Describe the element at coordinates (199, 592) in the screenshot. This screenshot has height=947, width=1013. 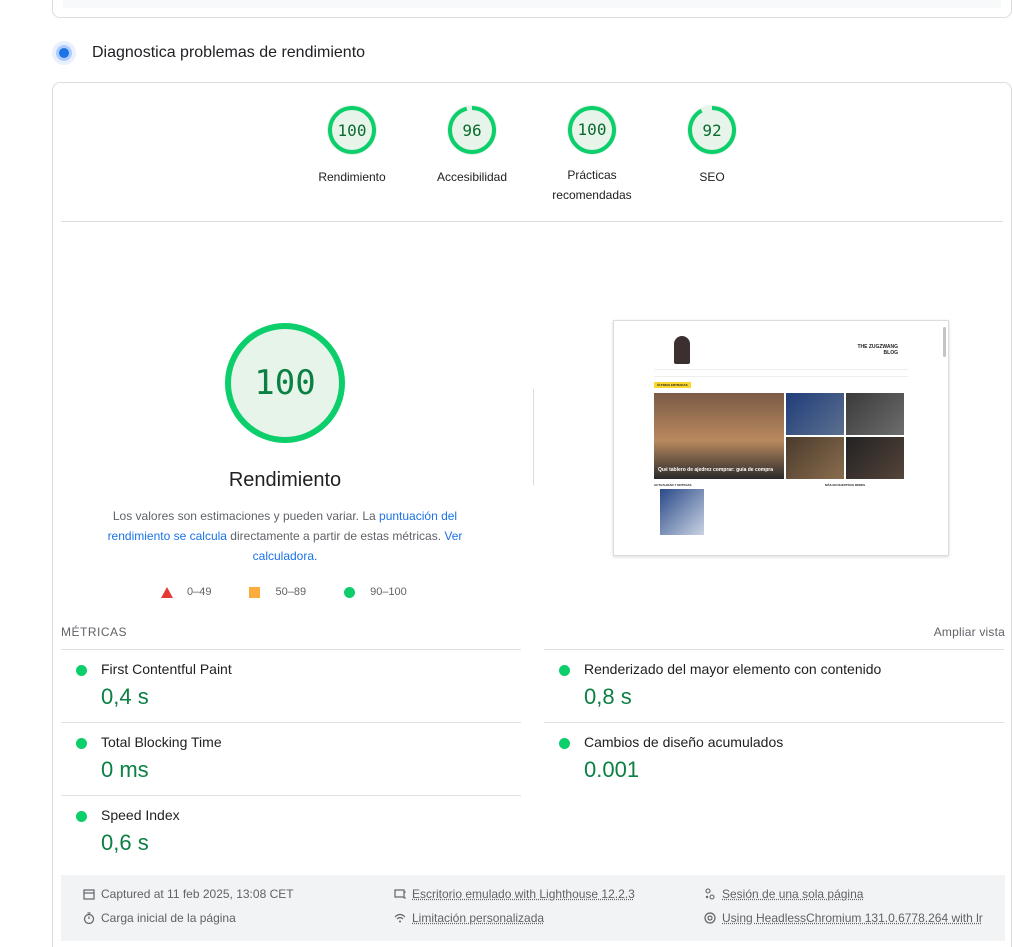
I see `legend-label: 0–49` at that location.